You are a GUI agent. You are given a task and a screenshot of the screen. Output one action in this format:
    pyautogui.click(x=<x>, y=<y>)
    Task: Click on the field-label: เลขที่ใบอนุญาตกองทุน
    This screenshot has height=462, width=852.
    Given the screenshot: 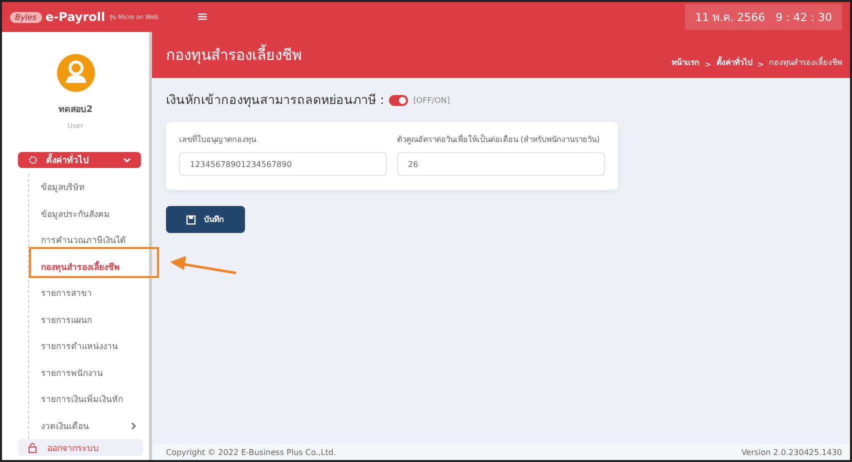 What is the action you would take?
    pyautogui.click(x=218, y=140)
    